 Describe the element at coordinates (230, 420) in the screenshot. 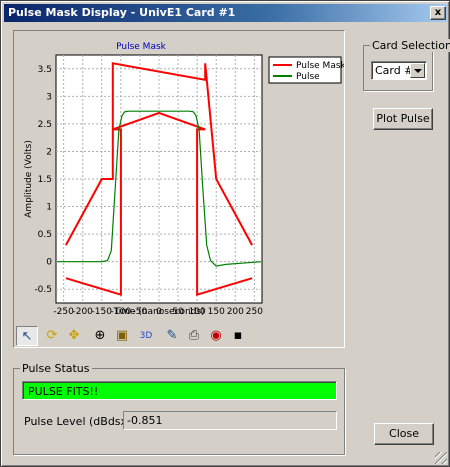

I see `pulse-level-field: -0.851` at that location.